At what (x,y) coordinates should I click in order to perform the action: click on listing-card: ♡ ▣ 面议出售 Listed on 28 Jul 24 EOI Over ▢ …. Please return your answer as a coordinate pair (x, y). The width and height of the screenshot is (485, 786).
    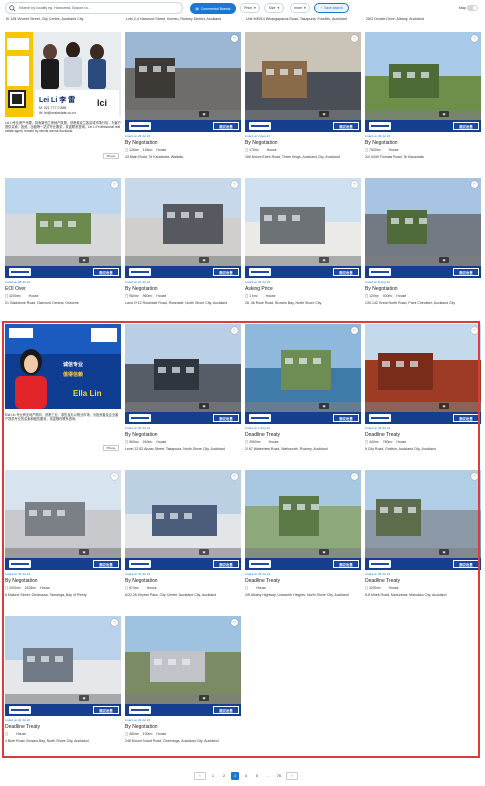
    Looking at the image, I should click on (63, 248).